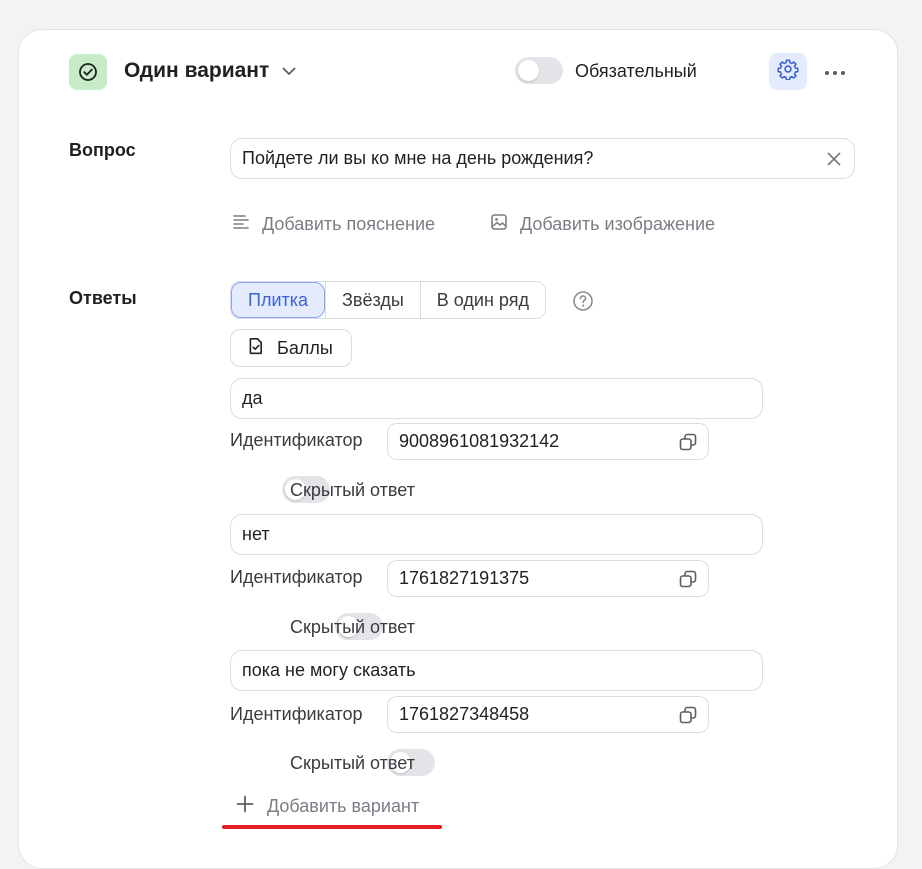 The height and width of the screenshot is (869, 922). What do you see at coordinates (539, 70) in the screenshot?
I see `required-toggle` at bounding box center [539, 70].